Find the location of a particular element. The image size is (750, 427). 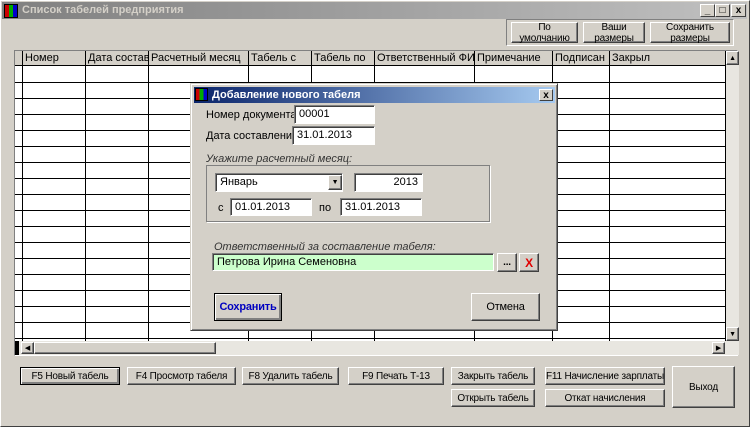

window-title: Список табелей предприятия is located at coordinates (103, 10).